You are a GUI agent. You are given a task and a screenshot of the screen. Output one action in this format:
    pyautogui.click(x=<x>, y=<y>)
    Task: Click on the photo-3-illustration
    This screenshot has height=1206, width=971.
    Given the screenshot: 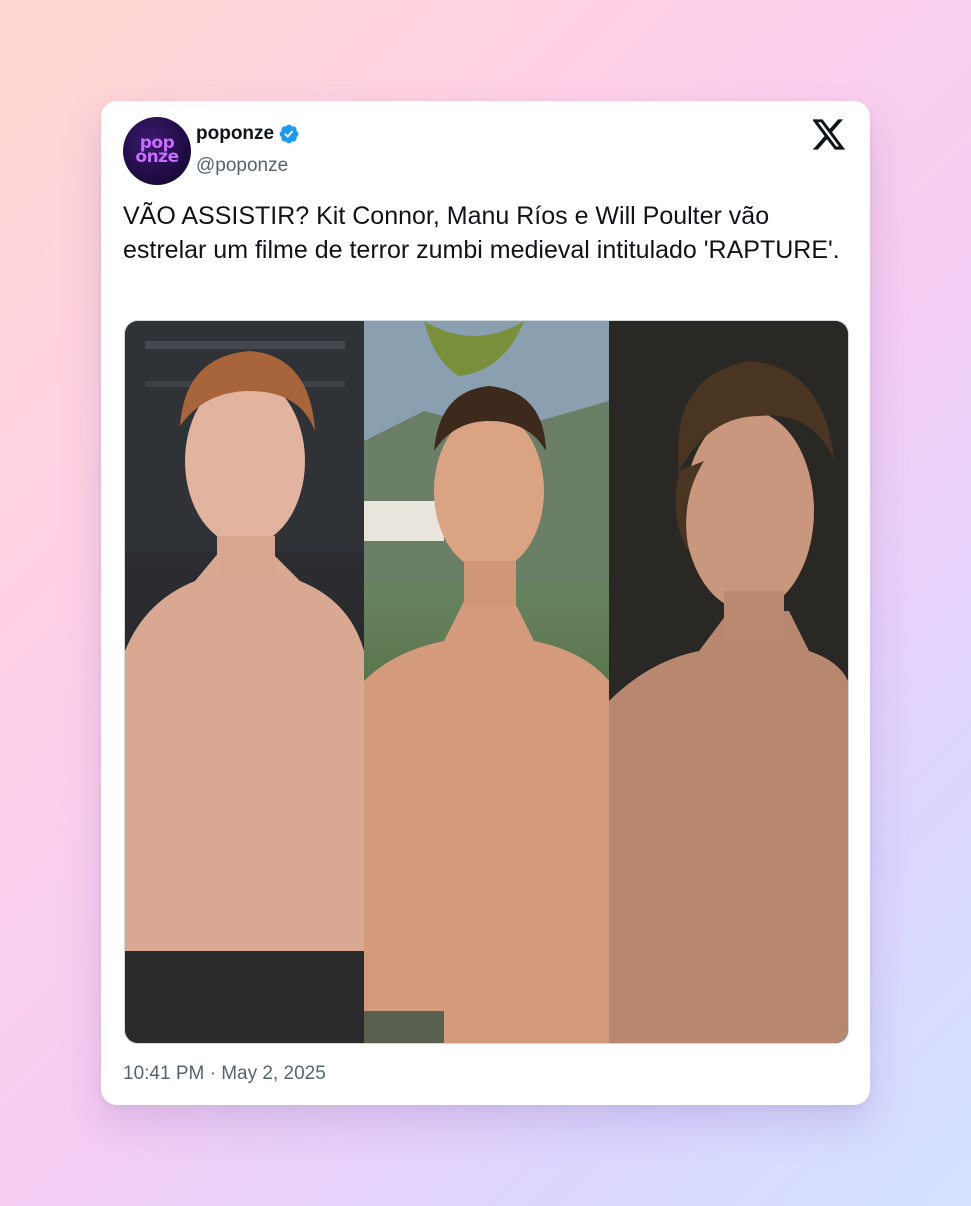 What is the action you would take?
    pyautogui.click(x=728, y=682)
    